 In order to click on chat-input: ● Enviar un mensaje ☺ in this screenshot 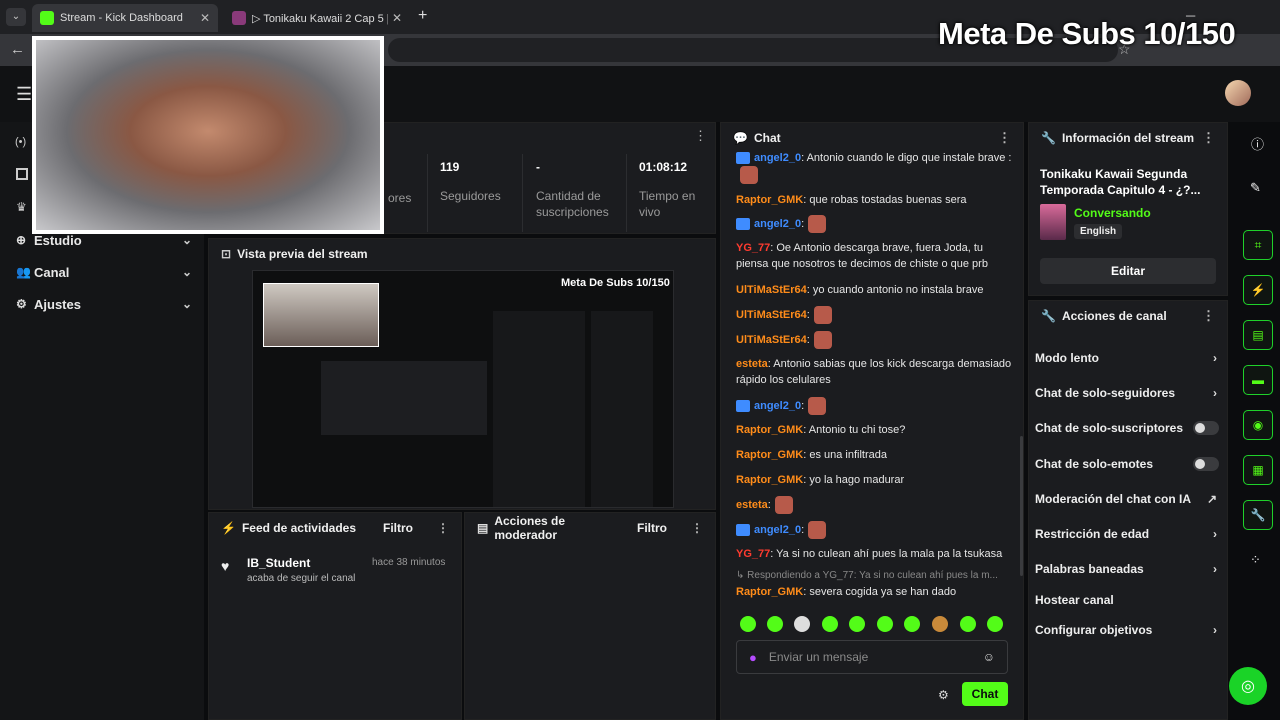, I will do `click(872, 657)`.